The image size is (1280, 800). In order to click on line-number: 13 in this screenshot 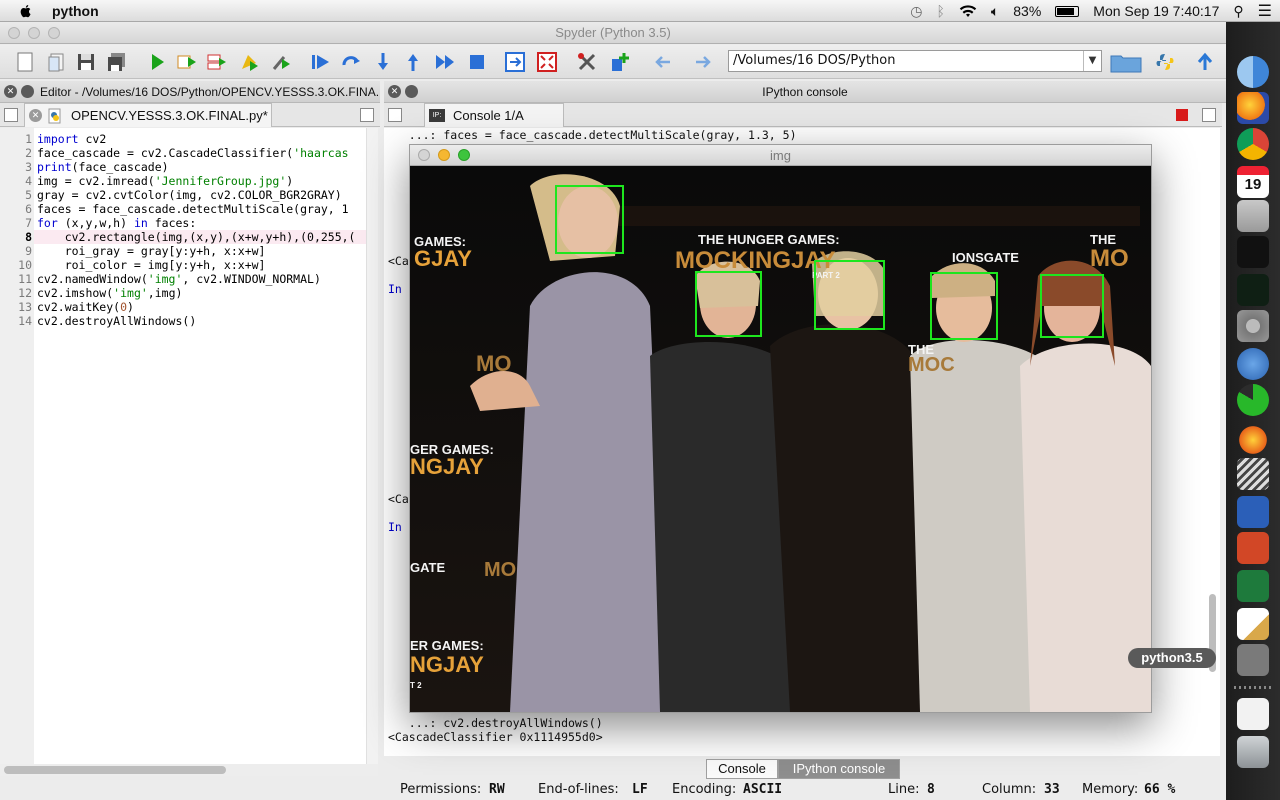, I will do `click(25, 307)`.